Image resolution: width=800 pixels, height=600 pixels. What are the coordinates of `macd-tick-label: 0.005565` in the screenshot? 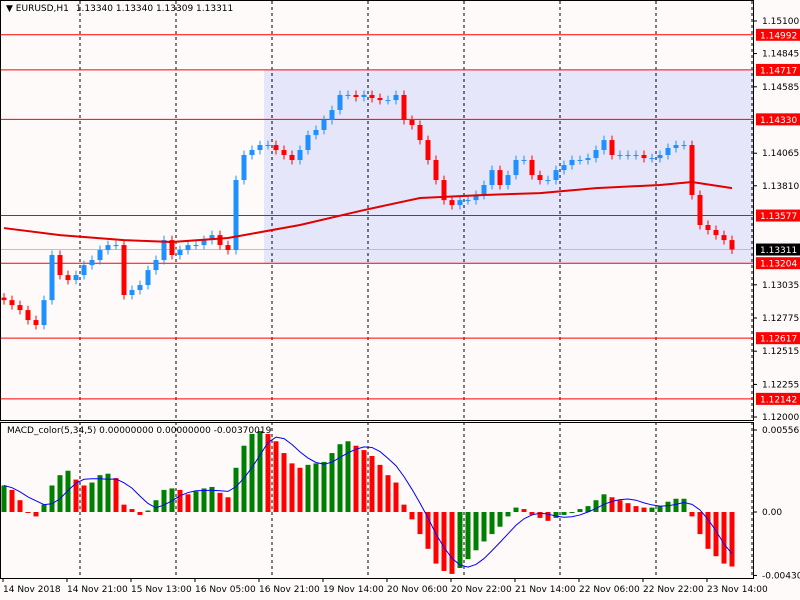 It's located at (781, 431).